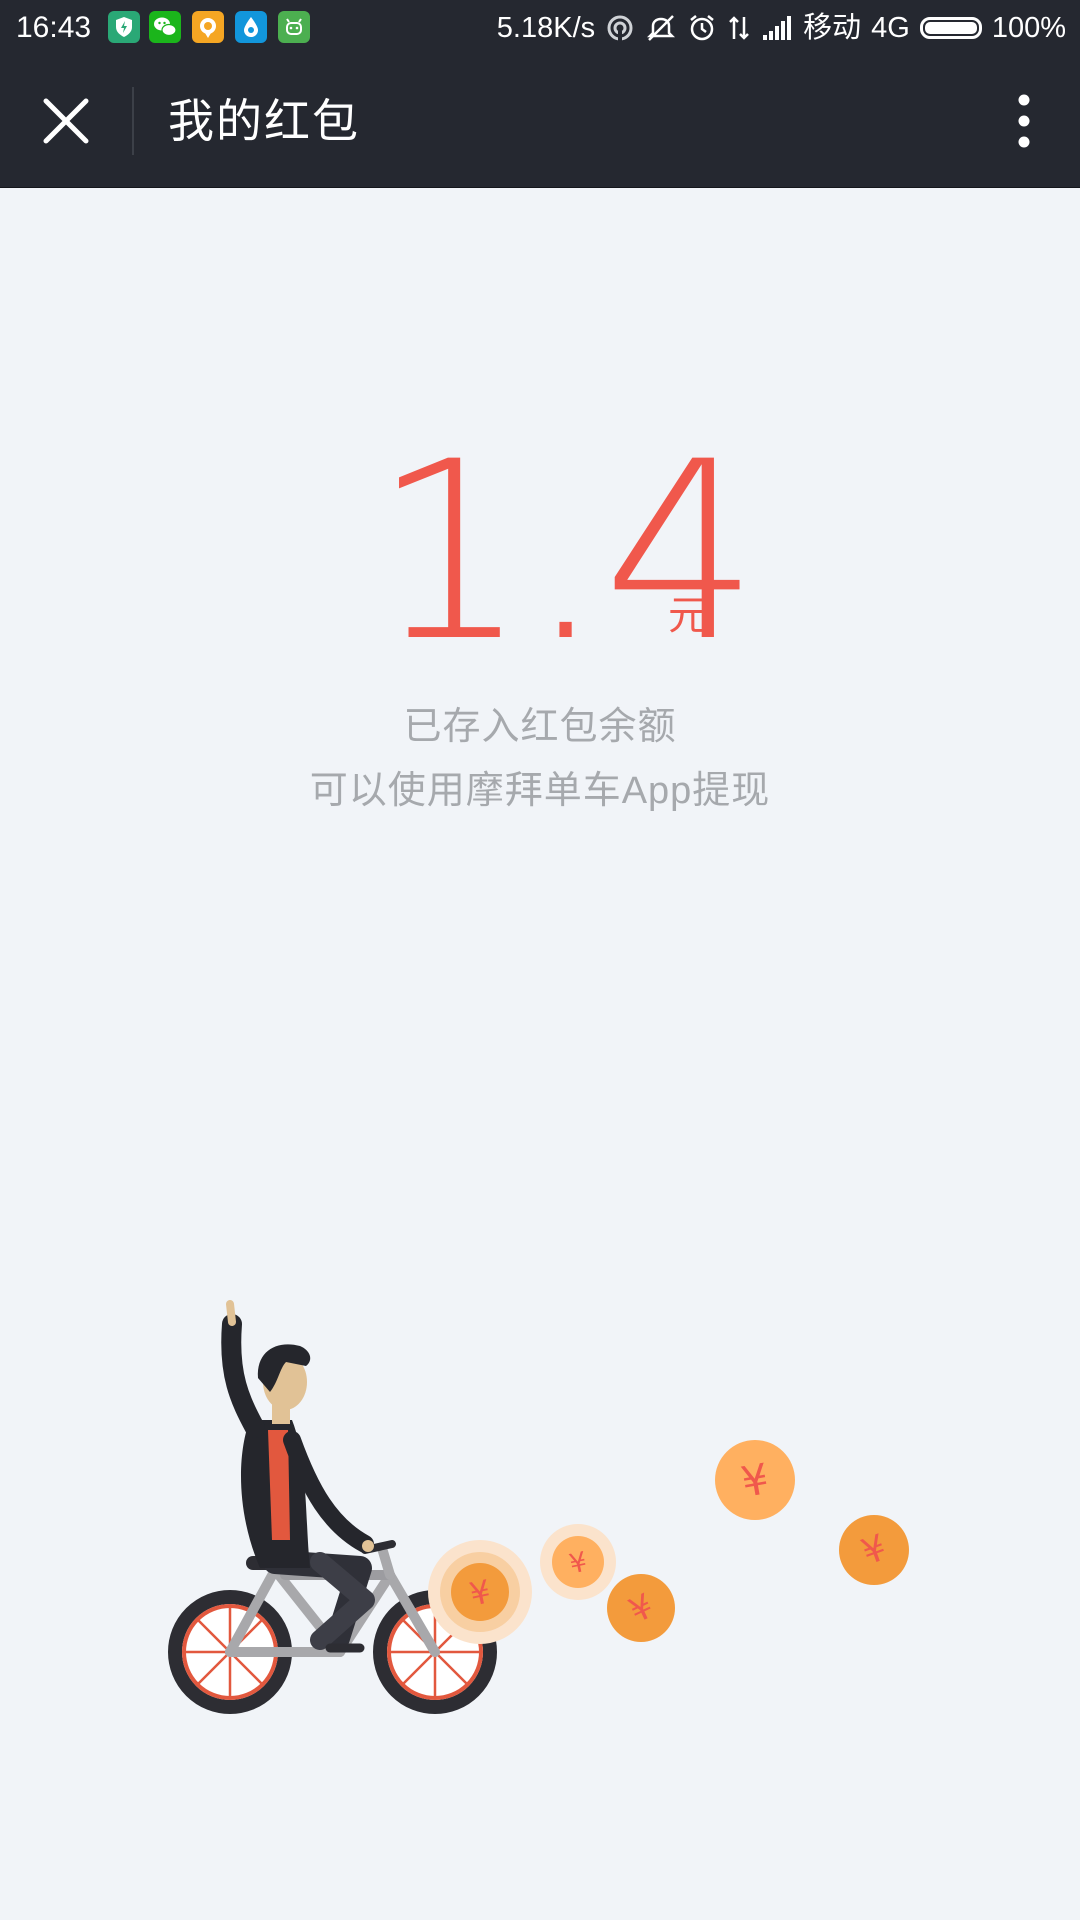 The height and width of the screenshot is (1920, 1080). What do you see at coordinates (702, 28) in the screenshot?
I see `alarm-icon` at bounding box center [702, 28].